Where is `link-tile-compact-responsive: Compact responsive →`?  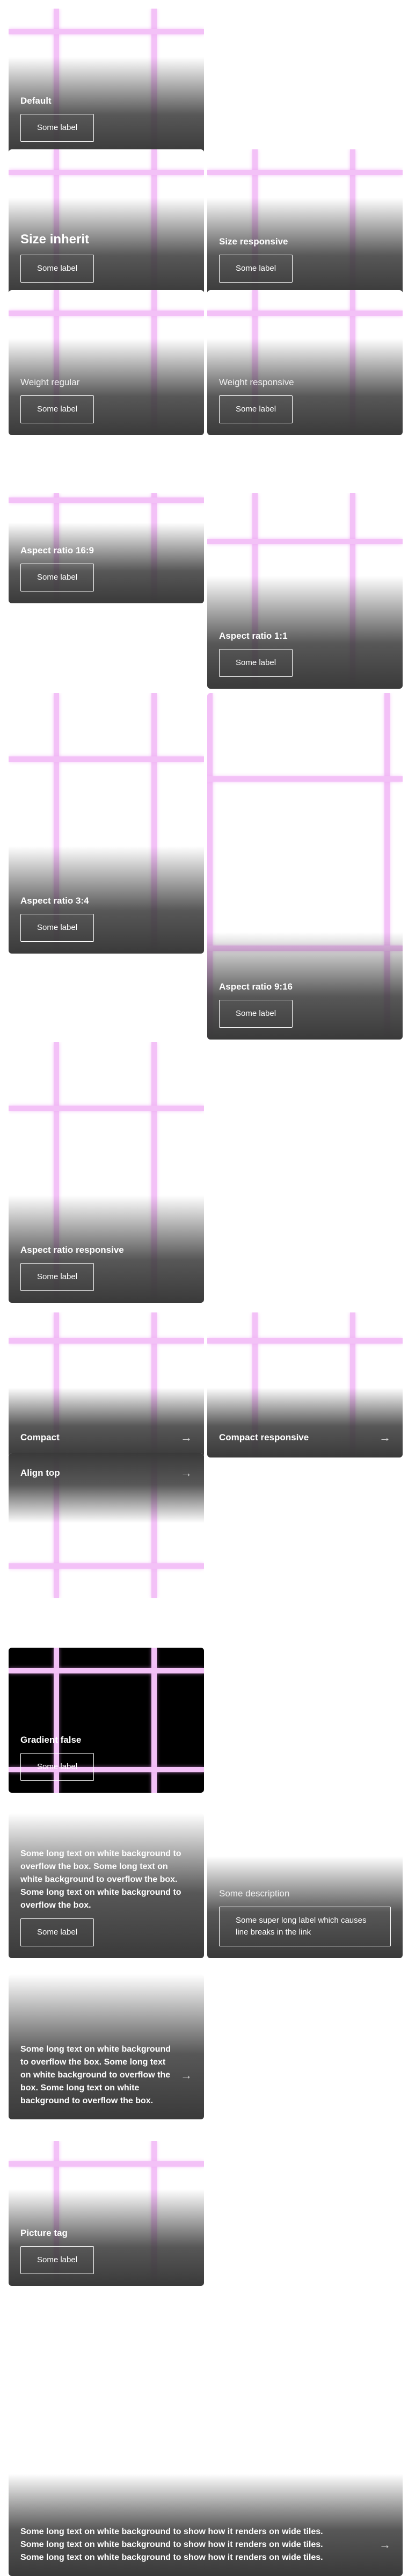 link-tile-compact-responsive: Compact responsive → is located at coordinates (305, 1385).